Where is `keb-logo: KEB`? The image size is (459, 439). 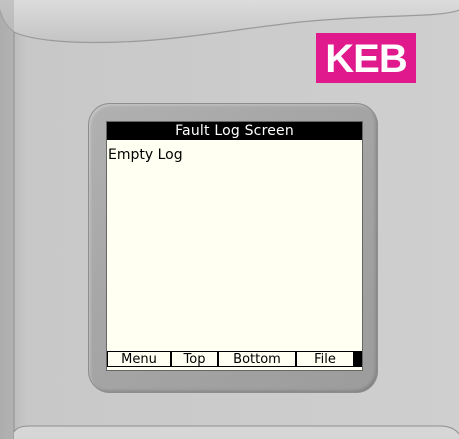
keb-logo: KEB is located at coordinates (366, 58).